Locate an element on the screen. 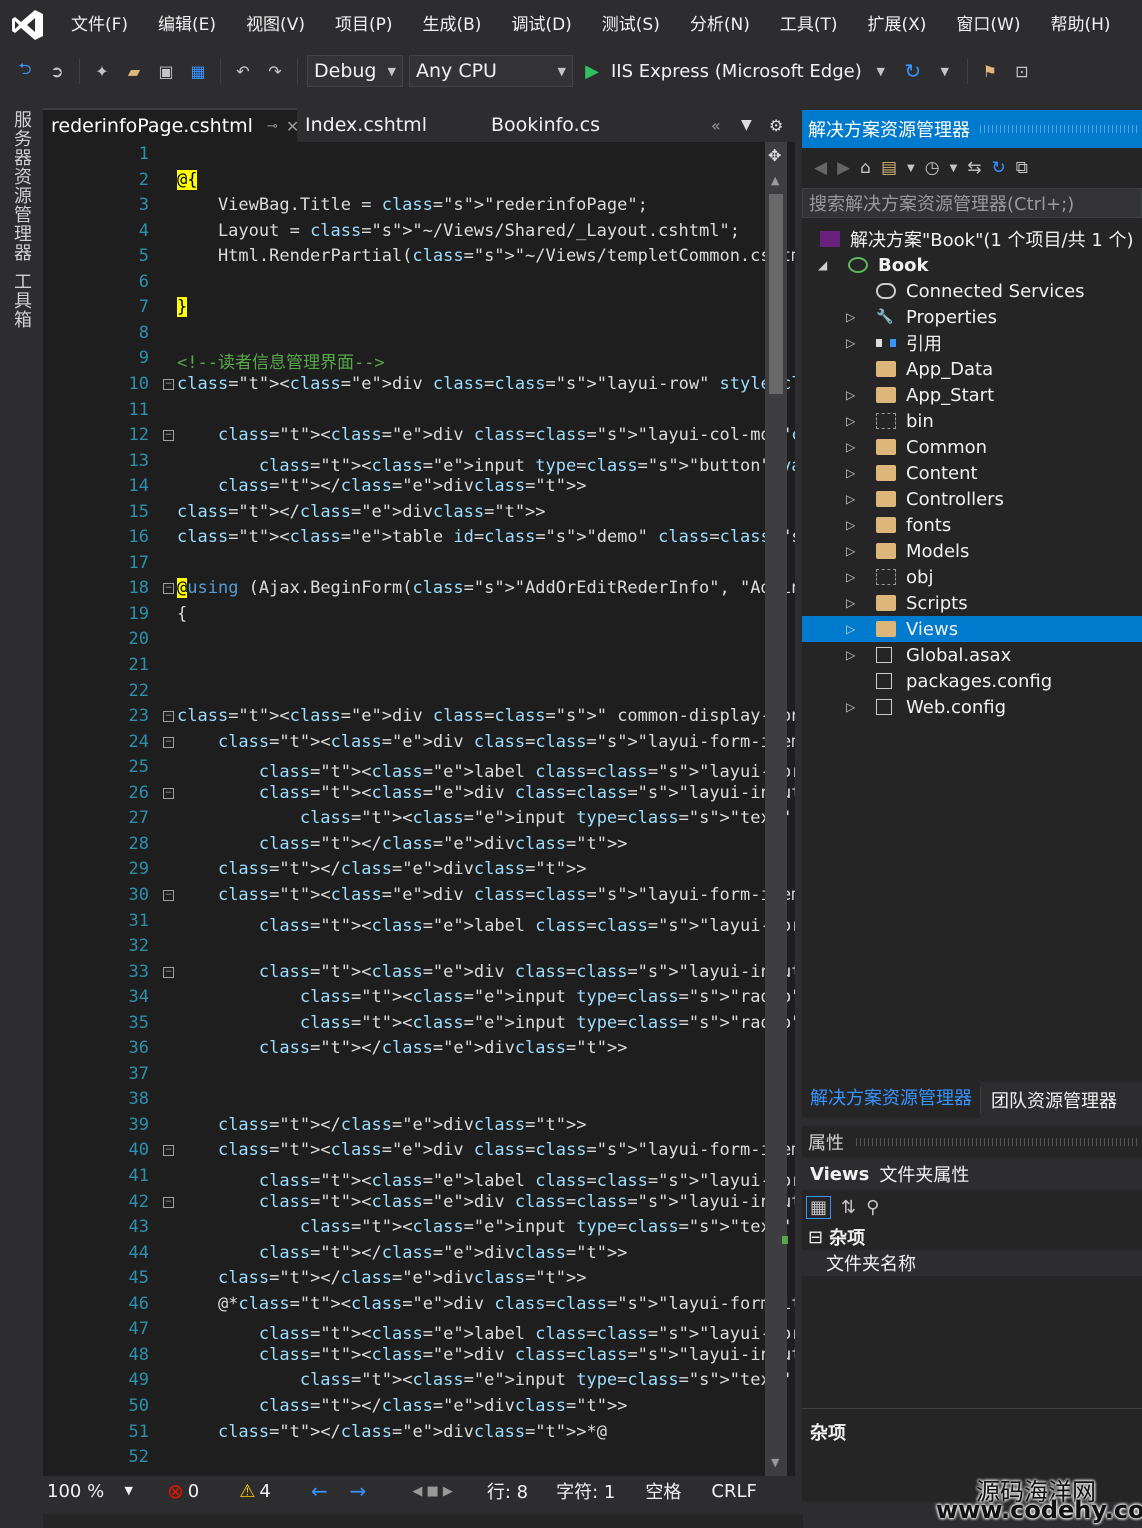  tree-item: ▷ obj is located at coordinates (972, 577).